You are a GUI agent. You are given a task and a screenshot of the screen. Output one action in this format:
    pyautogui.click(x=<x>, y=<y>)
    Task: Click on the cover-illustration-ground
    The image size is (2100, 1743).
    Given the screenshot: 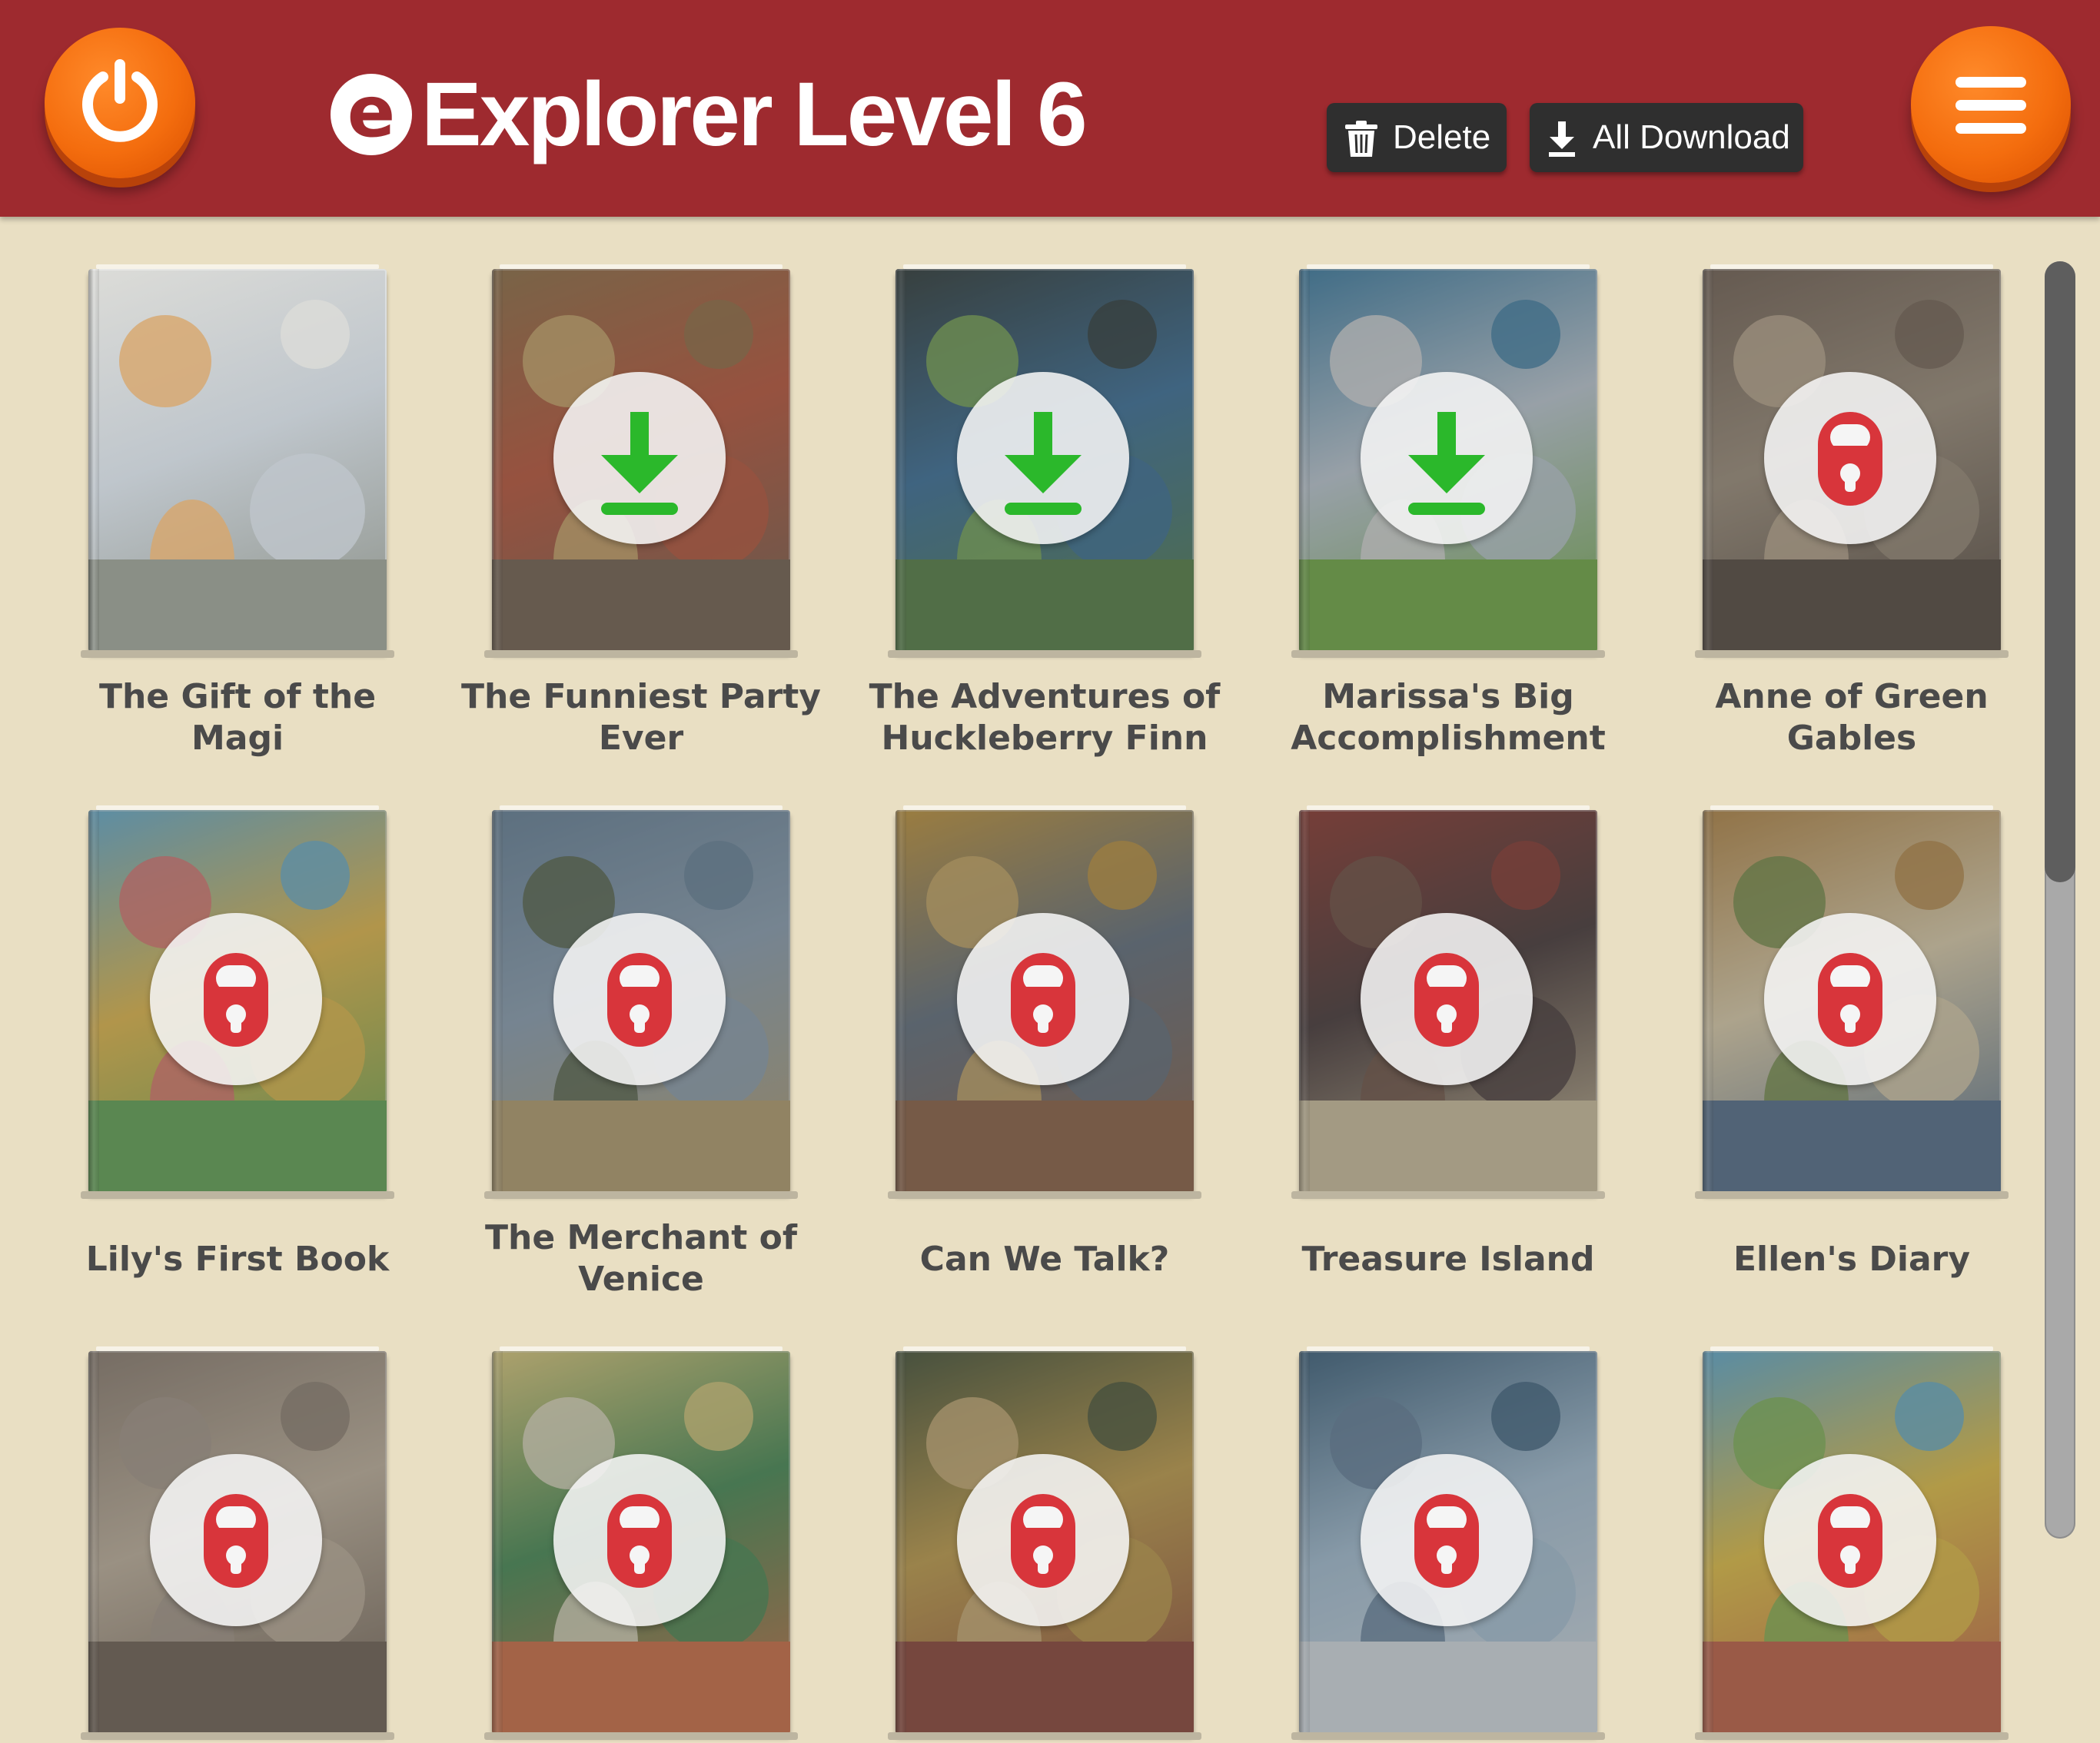 What is the action you would take?
    pyautogui.click(x=238, y=605)
    